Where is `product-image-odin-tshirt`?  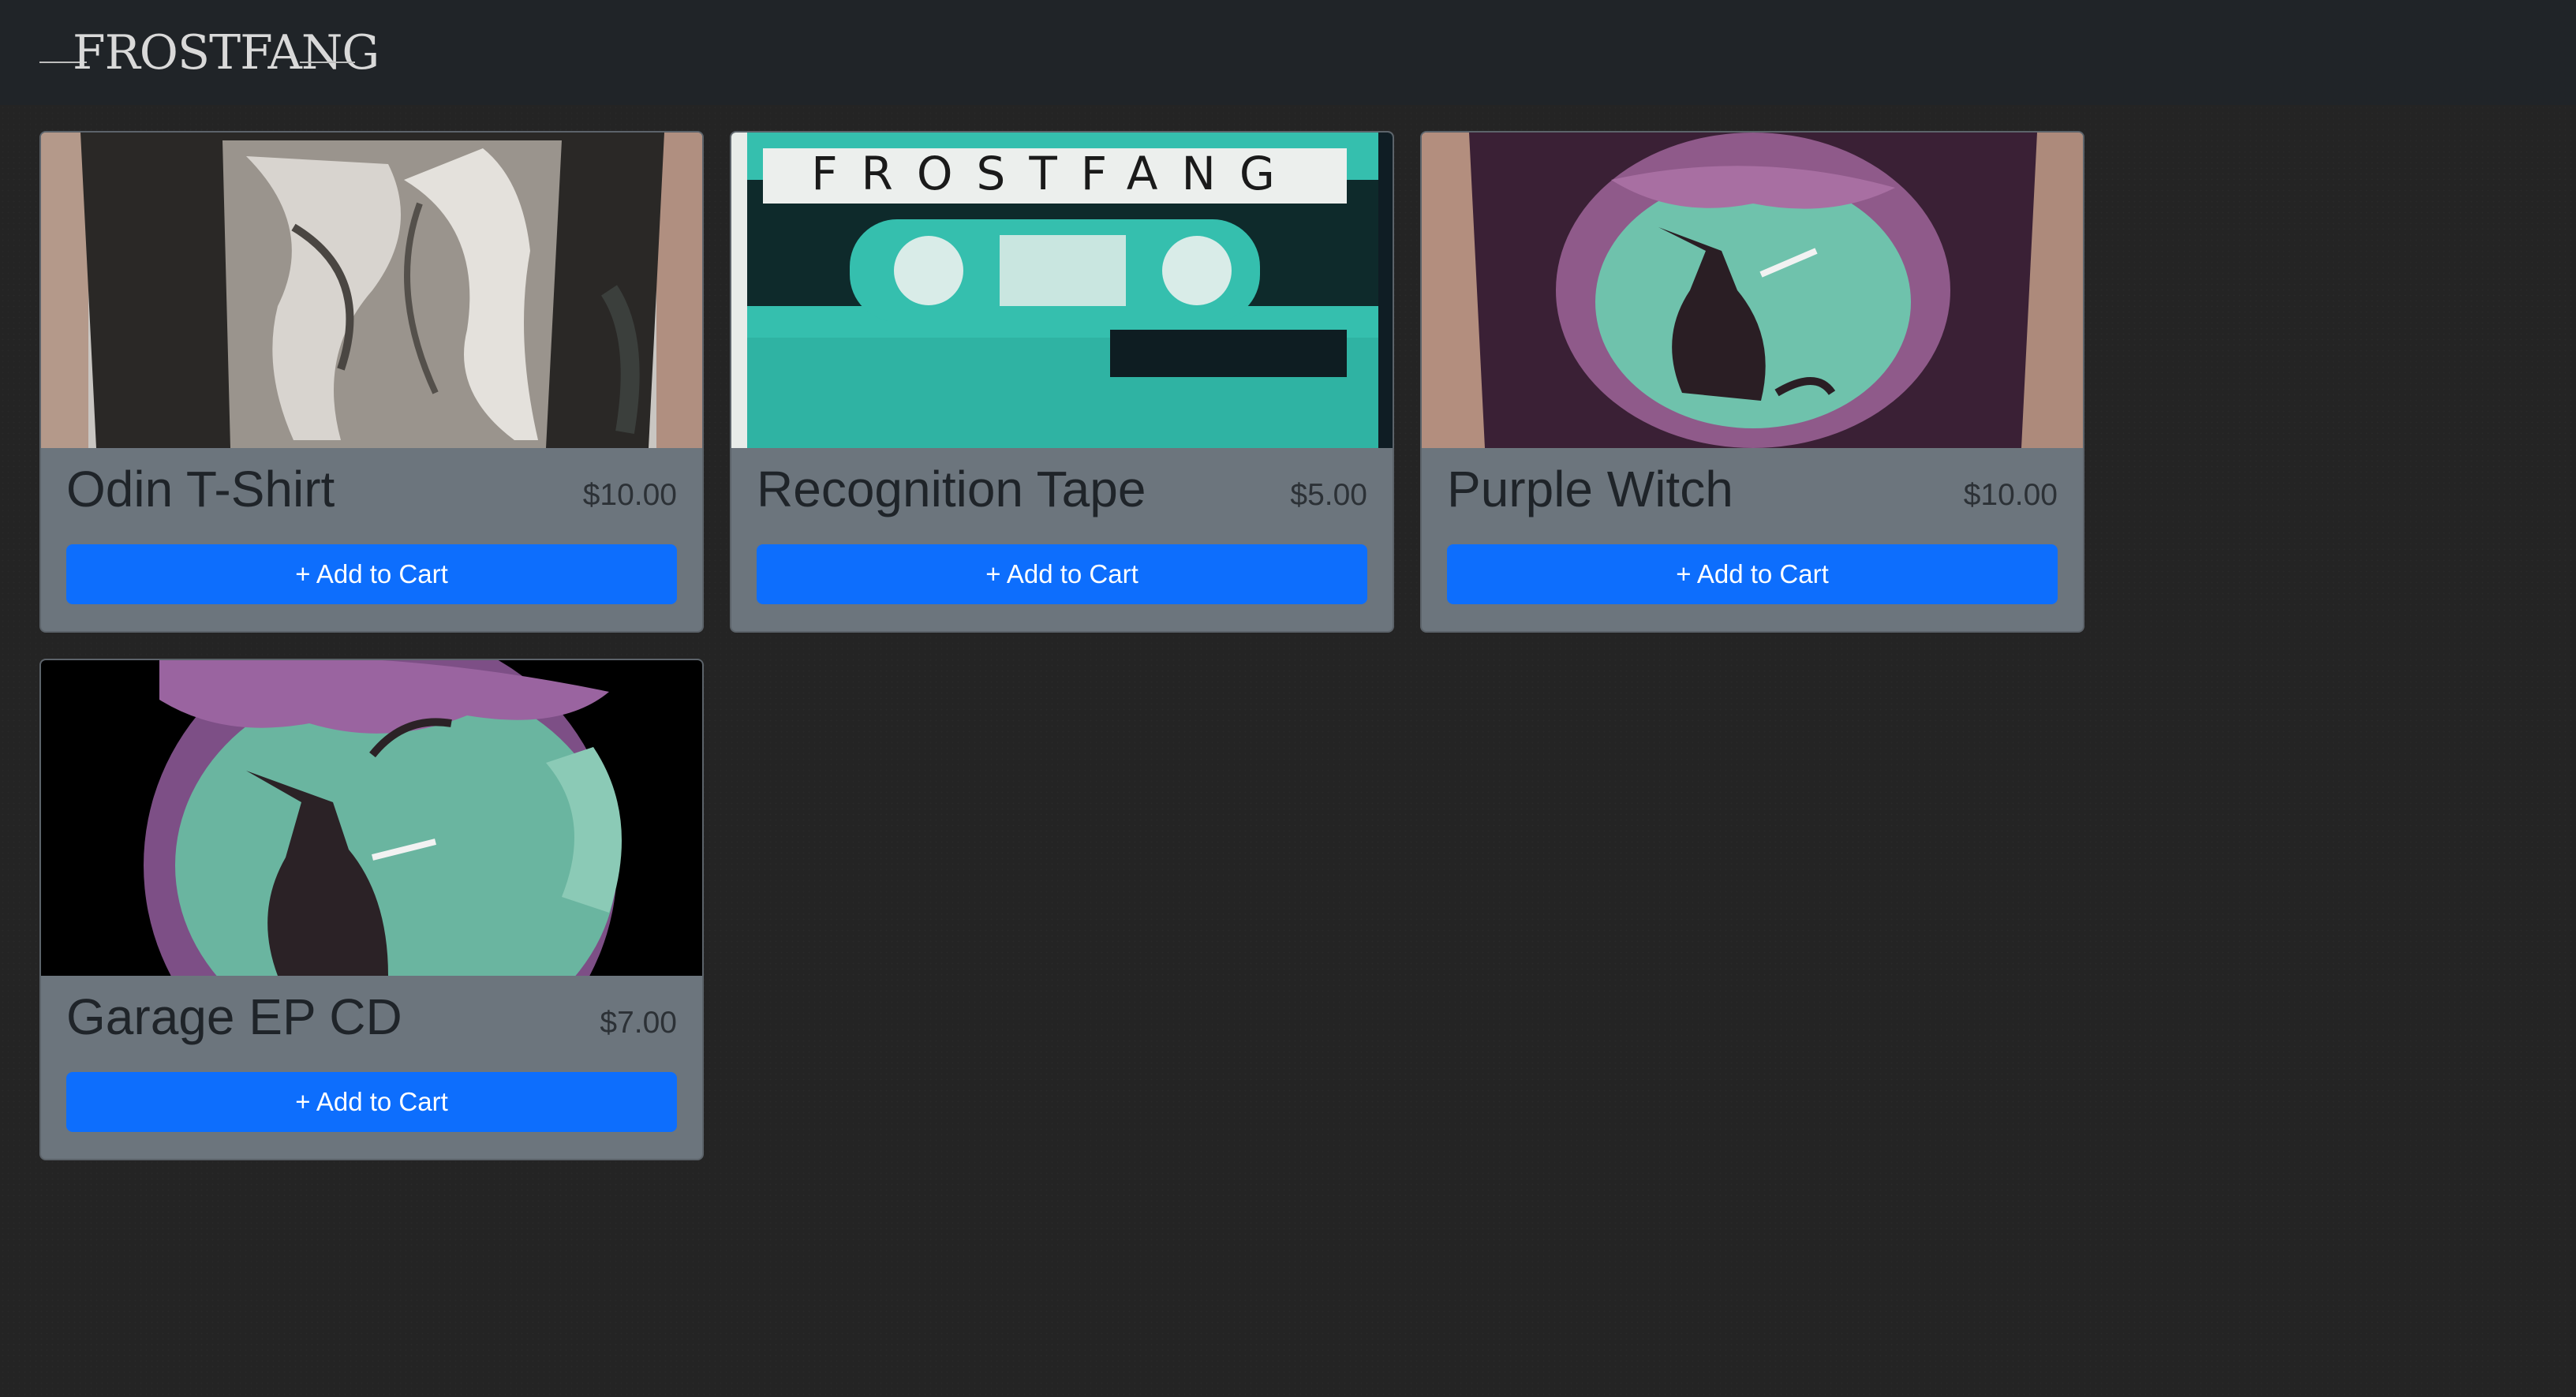
product-image-odin-tshirt is located at coordinates (371, 290).